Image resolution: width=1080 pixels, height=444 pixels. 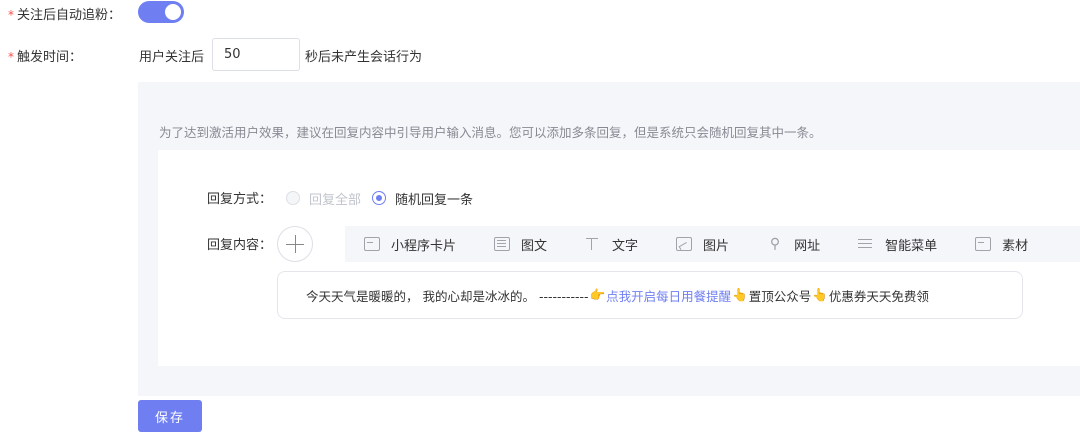 What do you see at coordinates (702, 244) in the screenshot?
I see `tool-image: 图片` at bounding box center [702, 244].